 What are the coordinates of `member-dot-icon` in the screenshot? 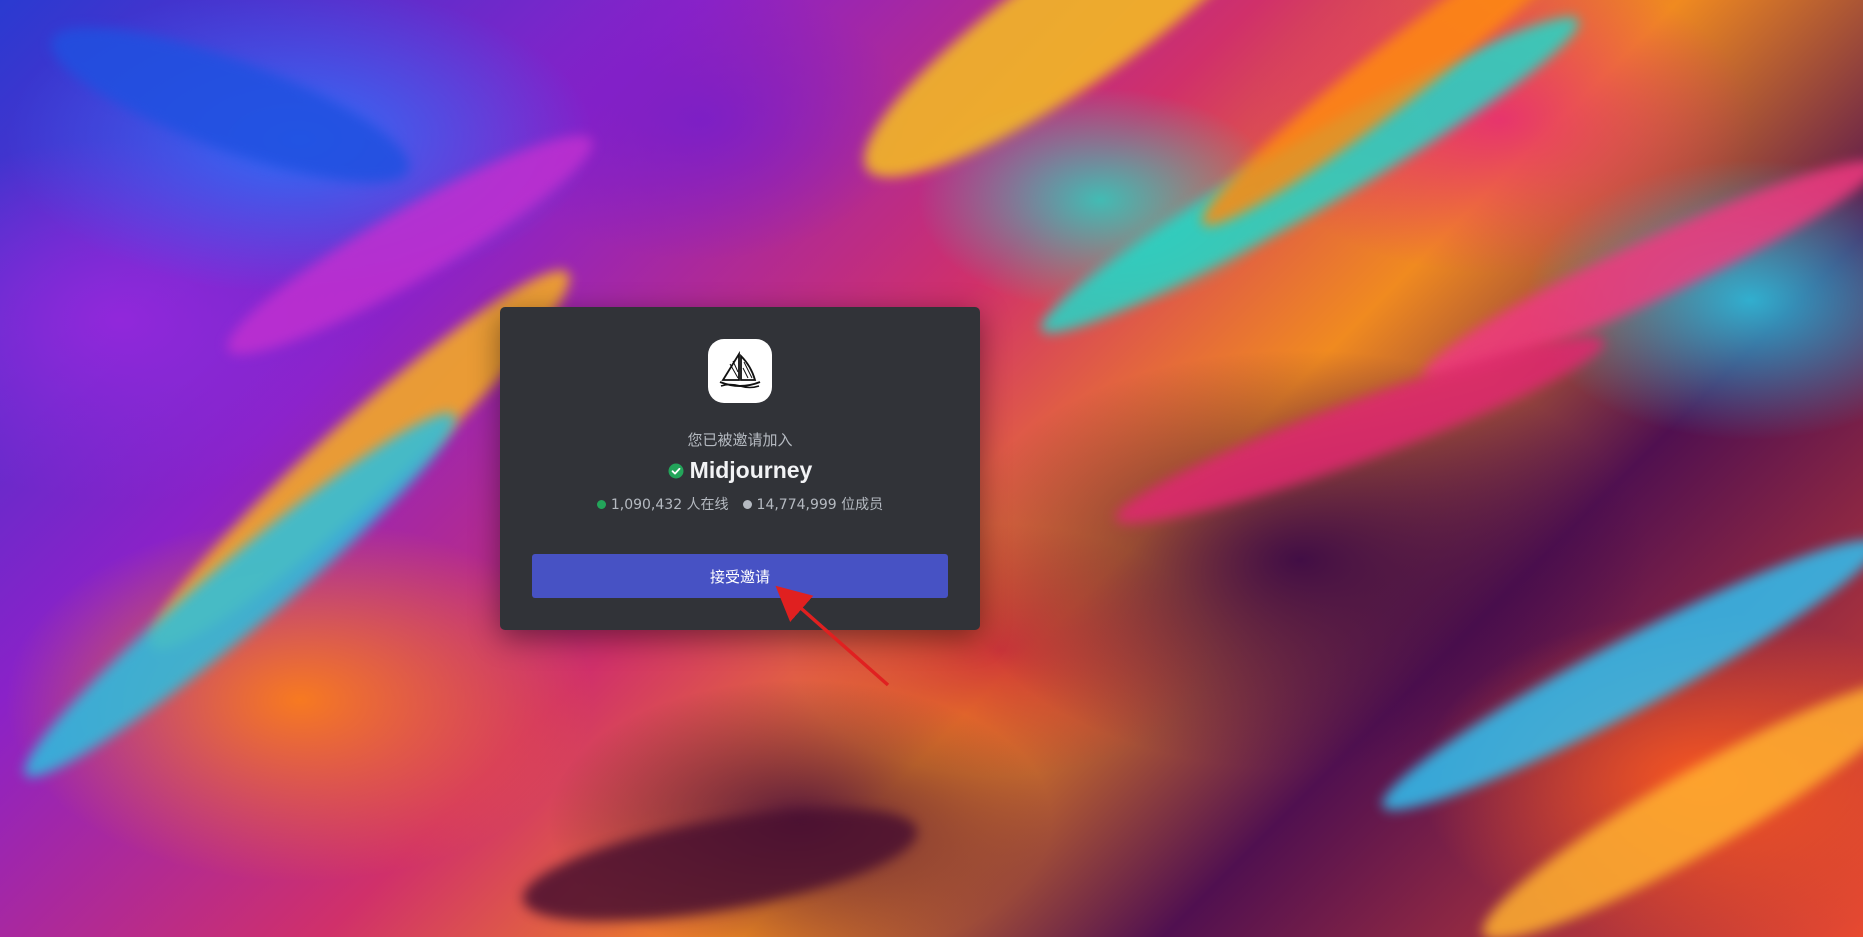 It's located at (747, 504).